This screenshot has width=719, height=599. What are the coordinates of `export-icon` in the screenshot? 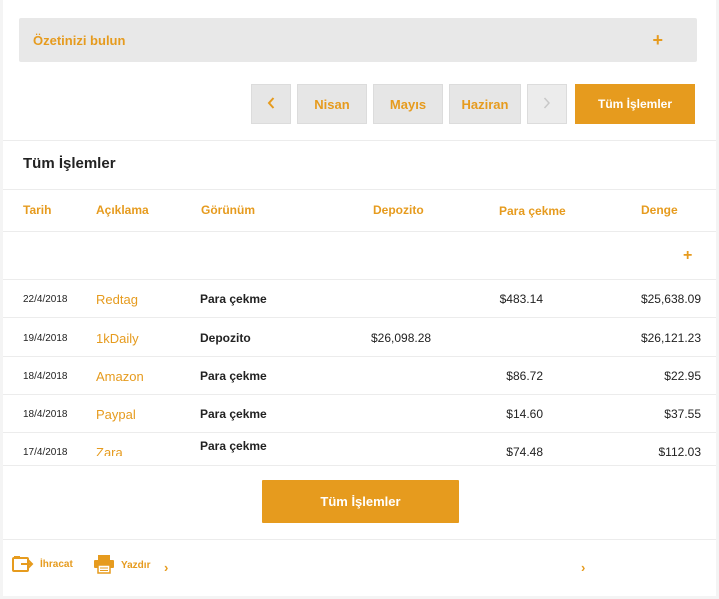 It's located at (23, 564).